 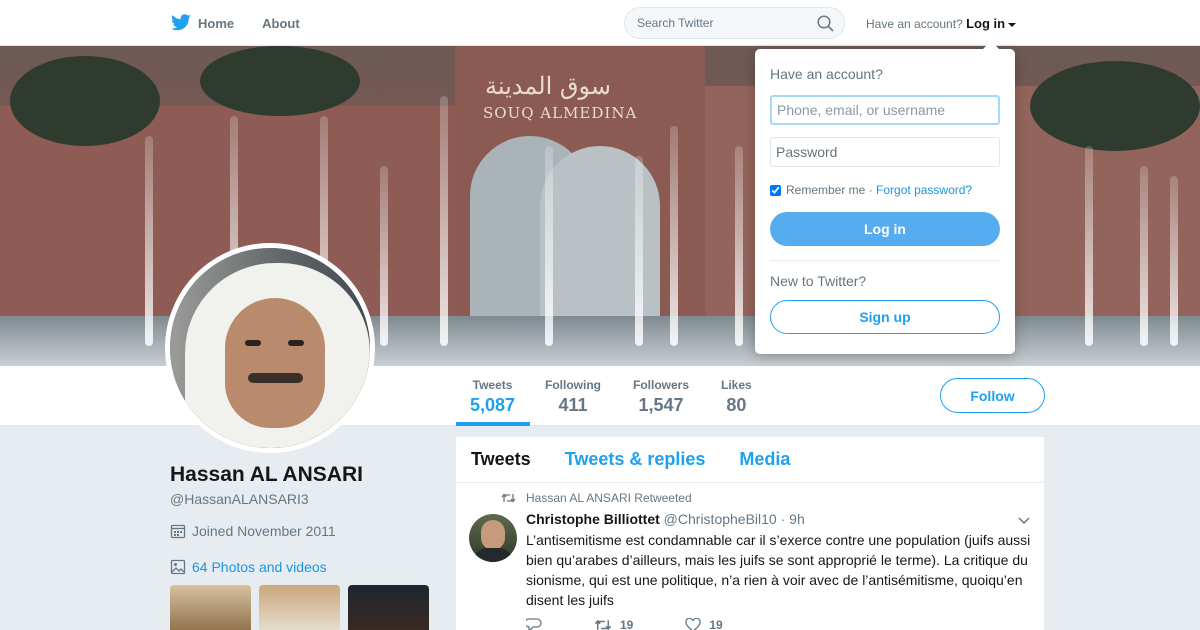 What do you see at coordinates (818, 281) in the screenshot?
I see `new-to-twitter-text: New to Twitter?` at bounding box center [818, 281].